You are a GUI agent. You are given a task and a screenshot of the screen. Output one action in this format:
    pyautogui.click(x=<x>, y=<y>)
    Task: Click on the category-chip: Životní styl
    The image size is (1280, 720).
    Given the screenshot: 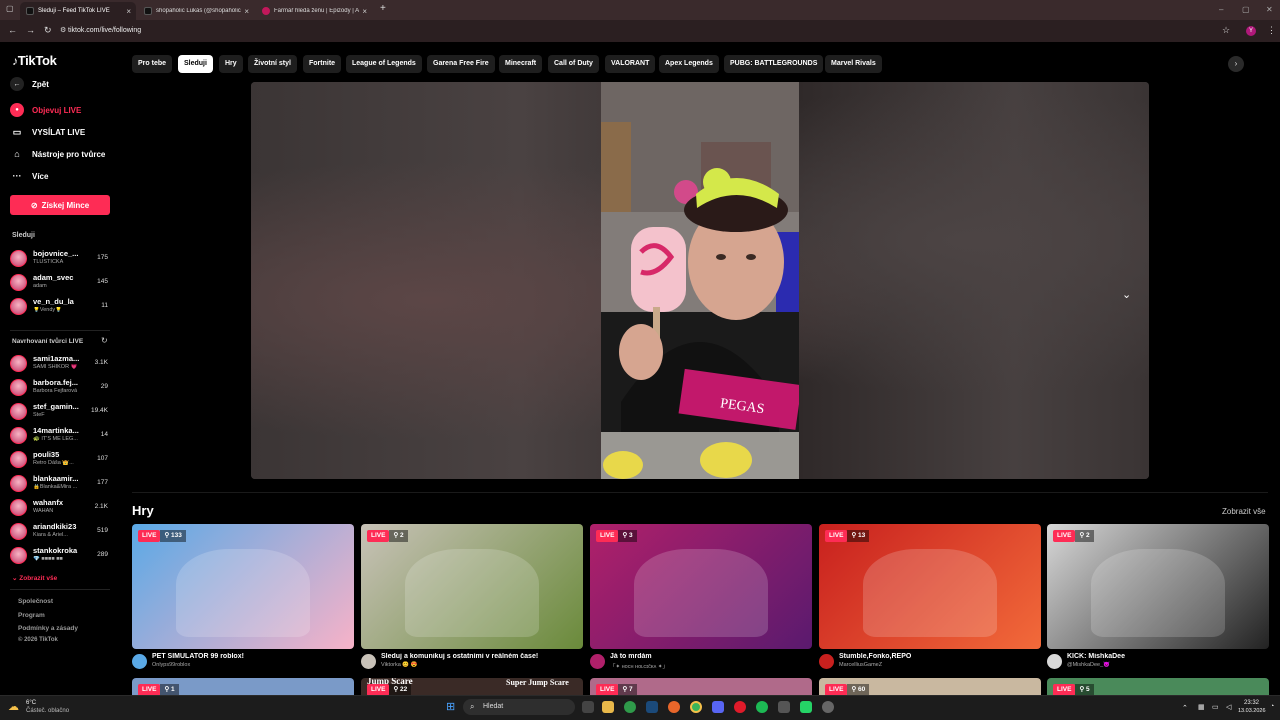 What is the action you would take?
    pyautogui.click(x=272, y=64)
    